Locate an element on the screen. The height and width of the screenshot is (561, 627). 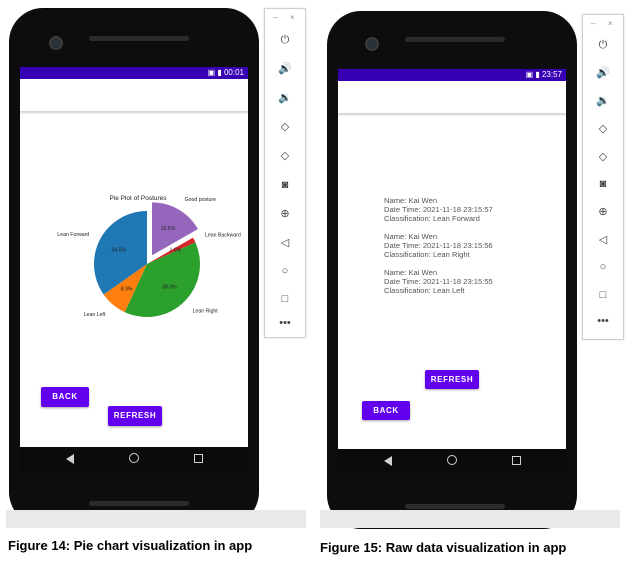
record-datetime: Date Time: 2021-11-18 23:15:55 is located at coordinates (438, 281).